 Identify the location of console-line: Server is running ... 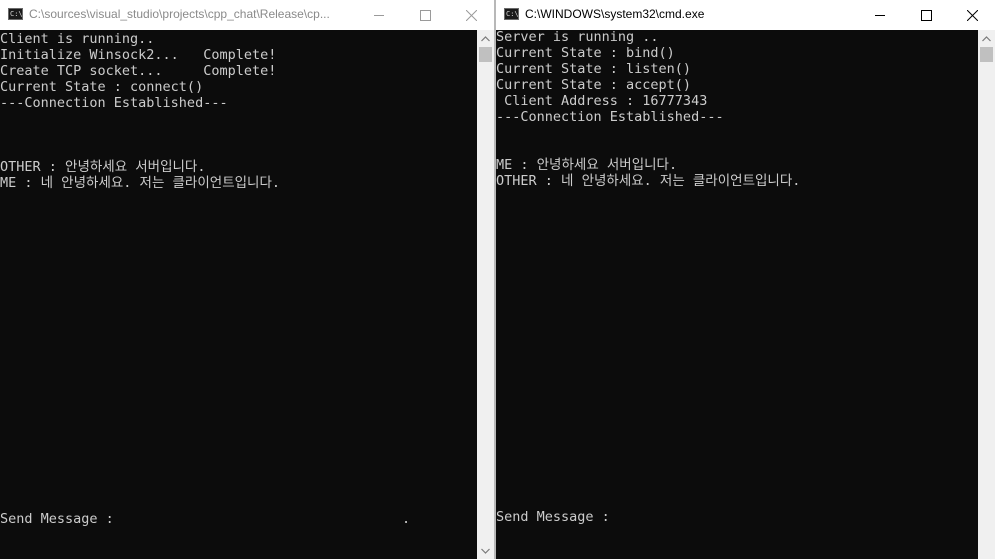
(577, 37).